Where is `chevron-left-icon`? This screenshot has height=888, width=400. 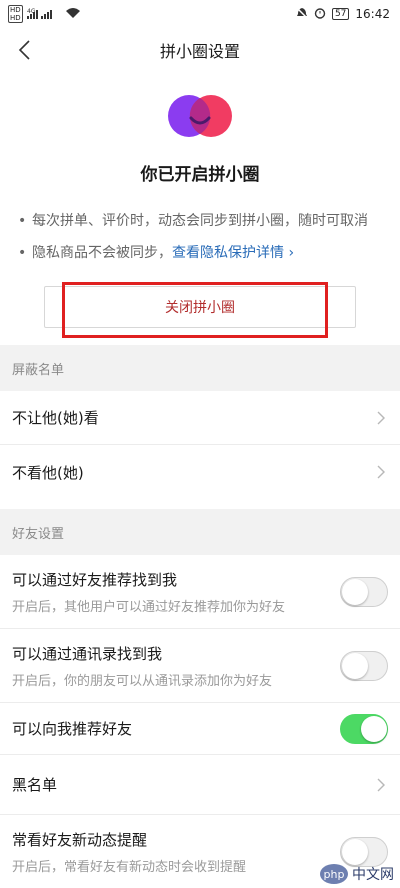 chevron-left-icon is located at coordinates (24, 50).